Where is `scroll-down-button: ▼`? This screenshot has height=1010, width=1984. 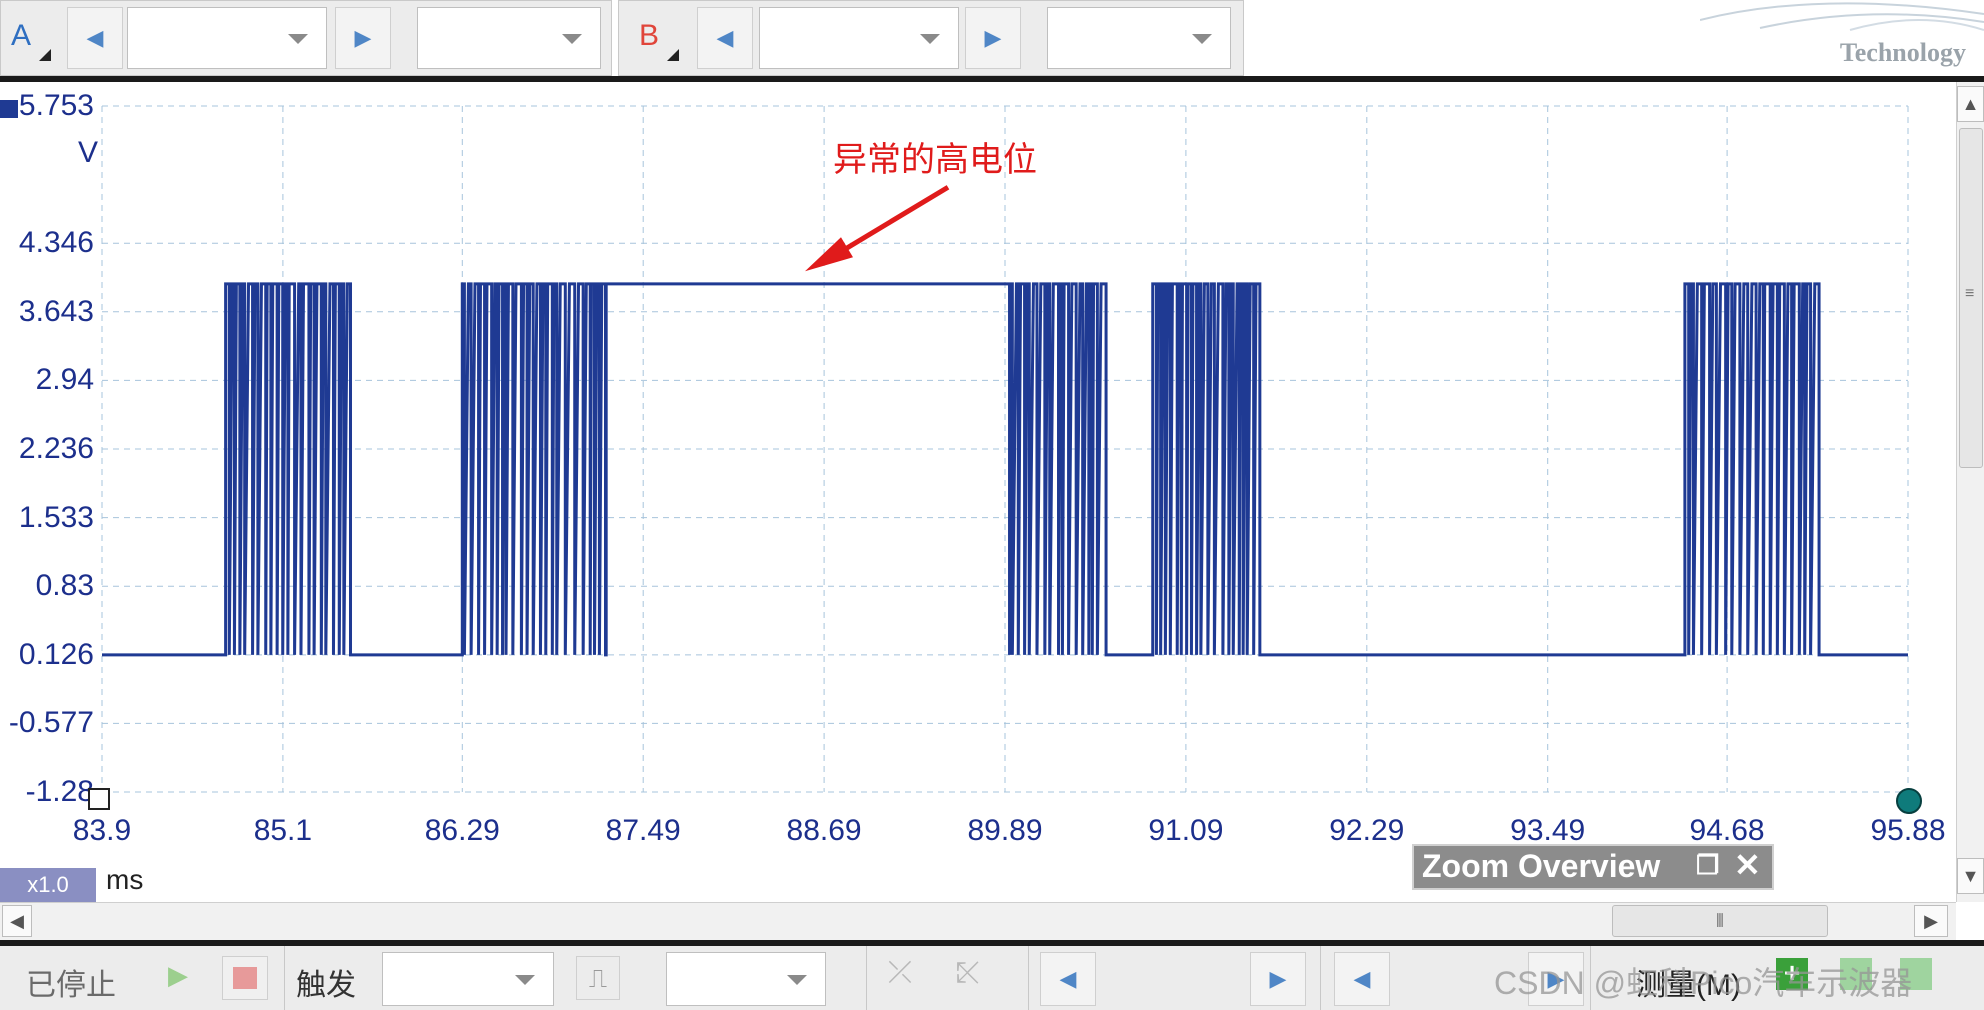
scroll-down-button: ▼ is located at coordinates (1970, 876).